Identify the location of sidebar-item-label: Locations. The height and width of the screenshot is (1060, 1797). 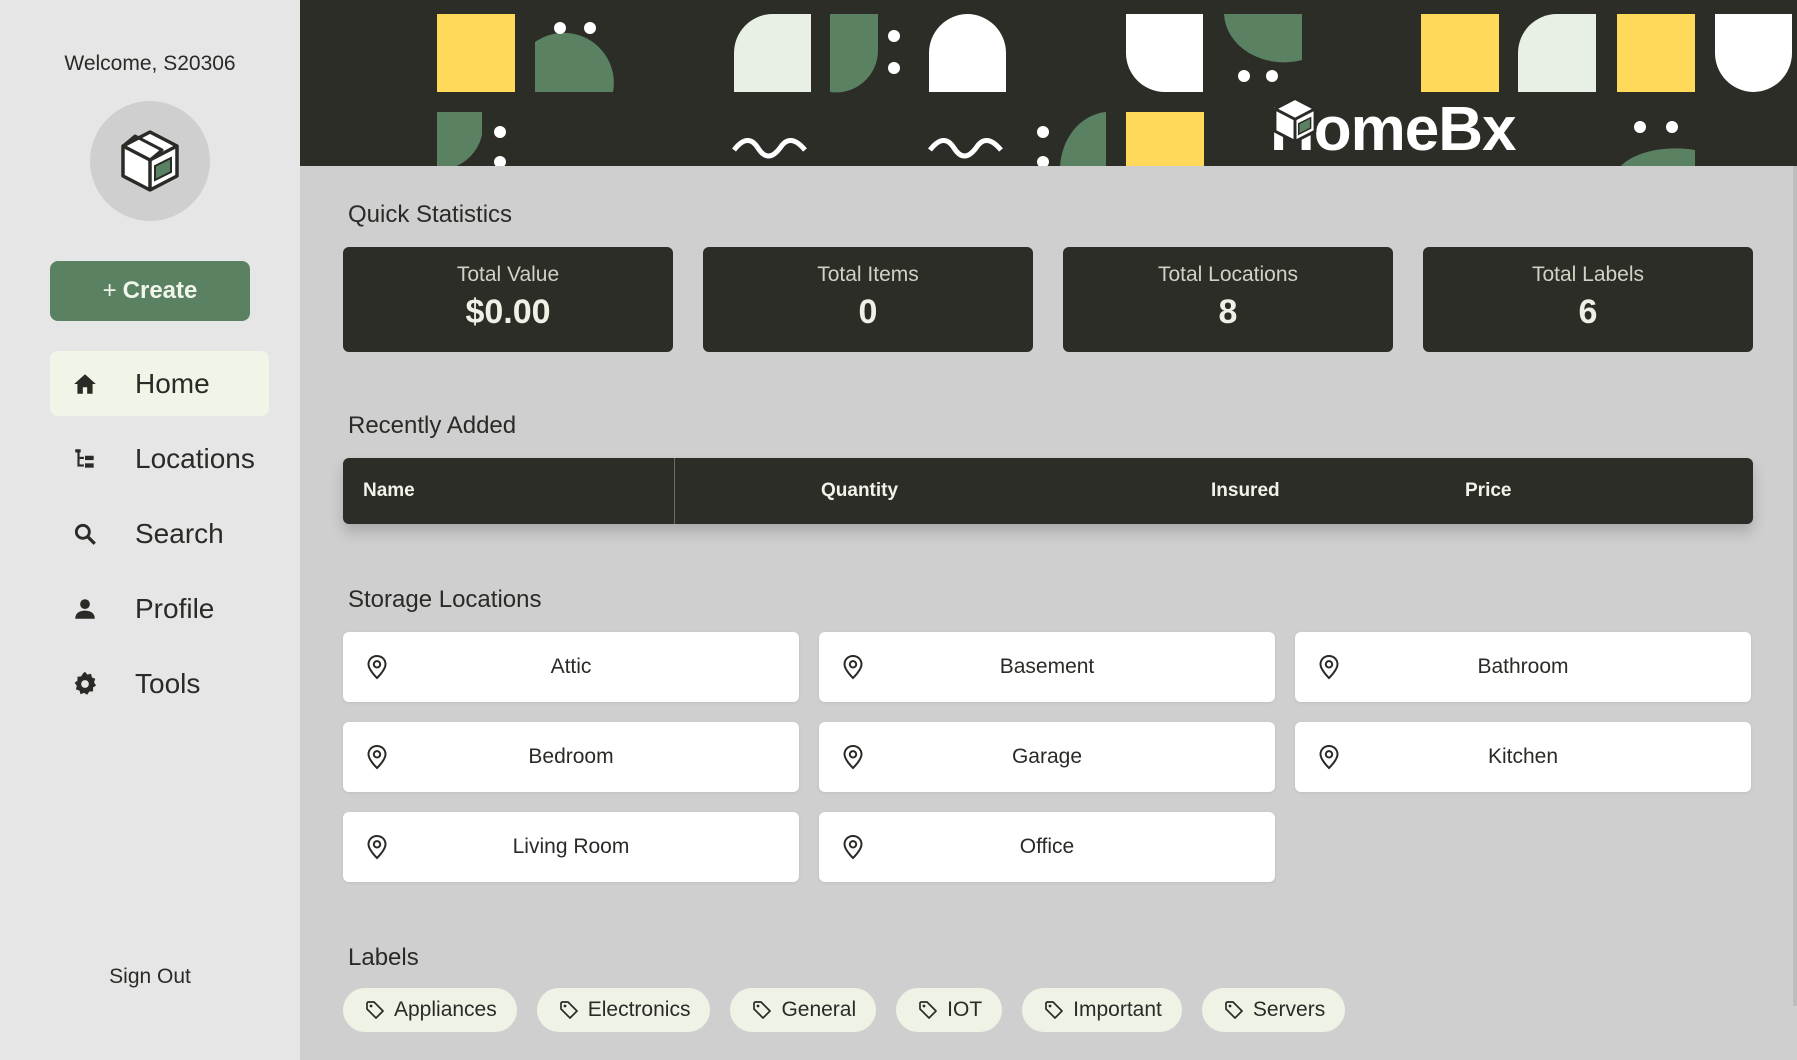
(195, 458).